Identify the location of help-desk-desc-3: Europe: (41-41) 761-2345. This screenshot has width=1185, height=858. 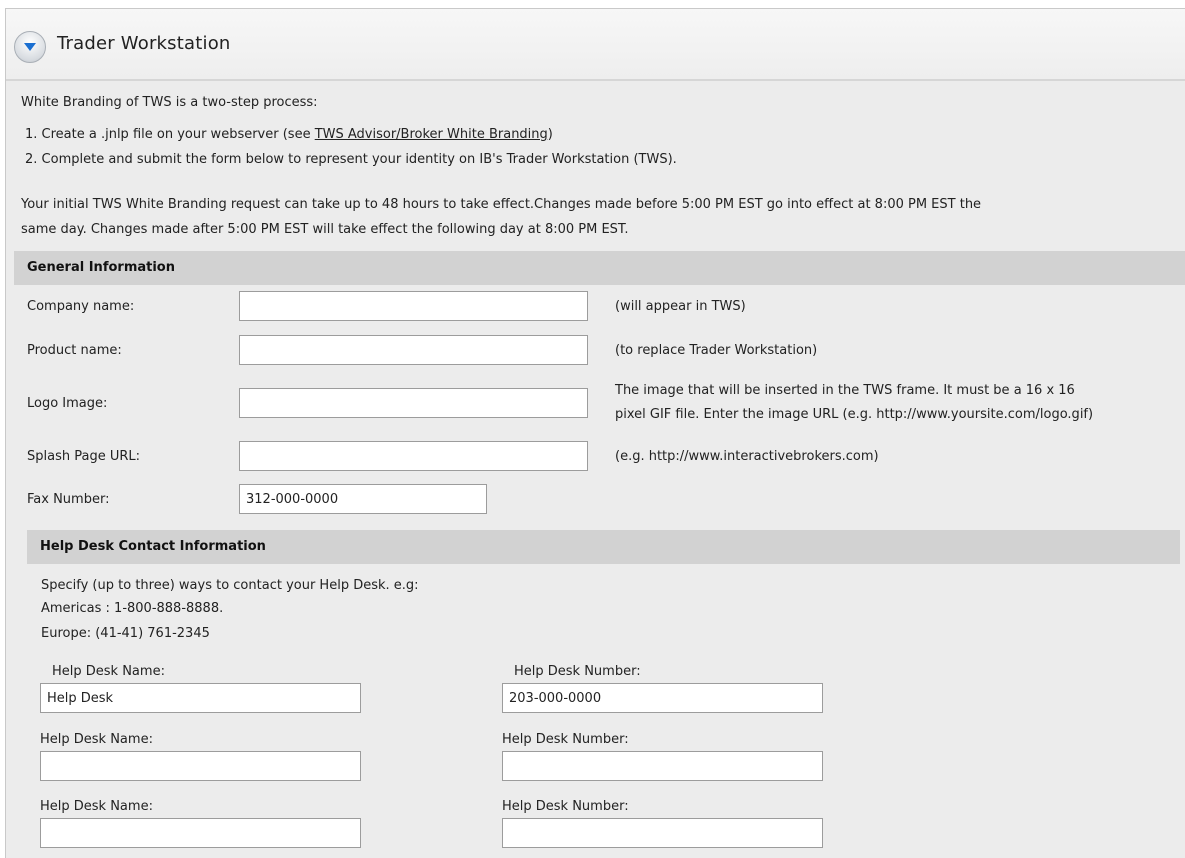
(125, 633).